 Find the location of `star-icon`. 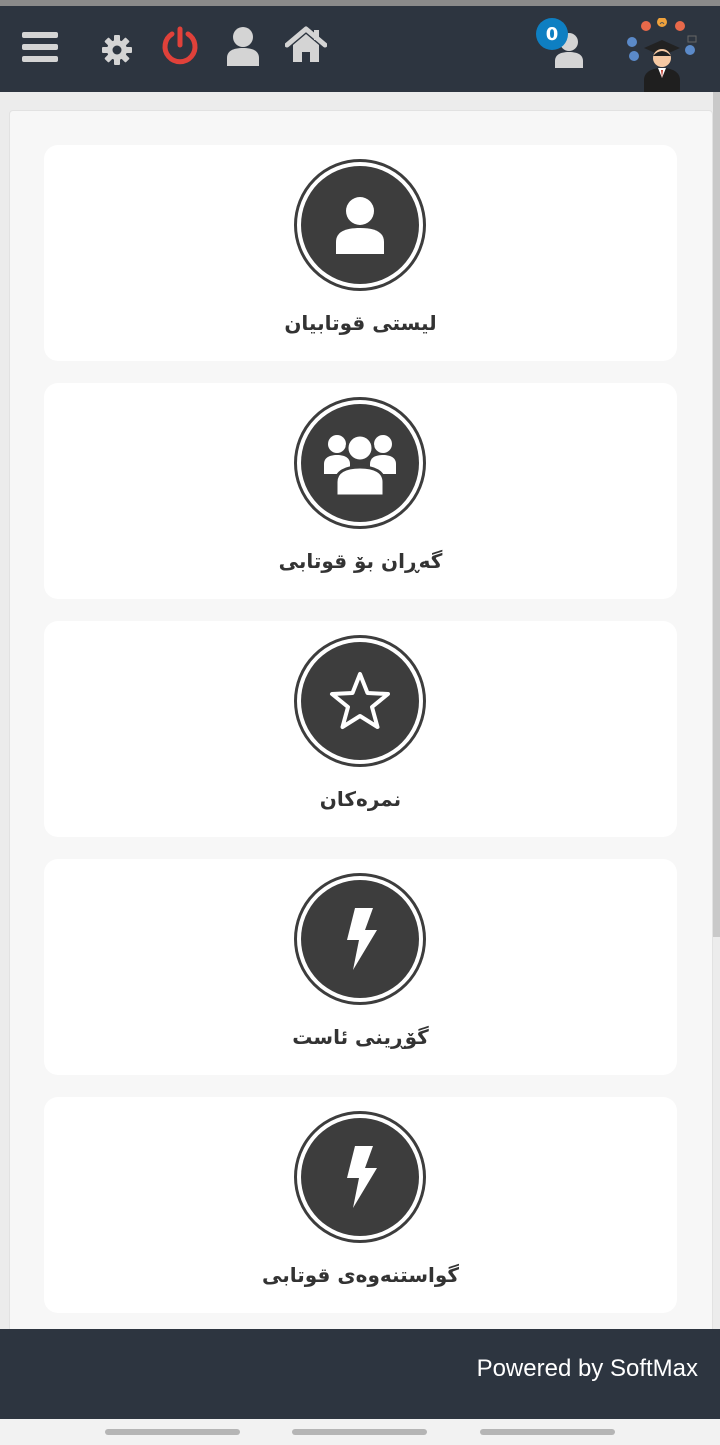

star-icon is located at coordinates (360, 700).